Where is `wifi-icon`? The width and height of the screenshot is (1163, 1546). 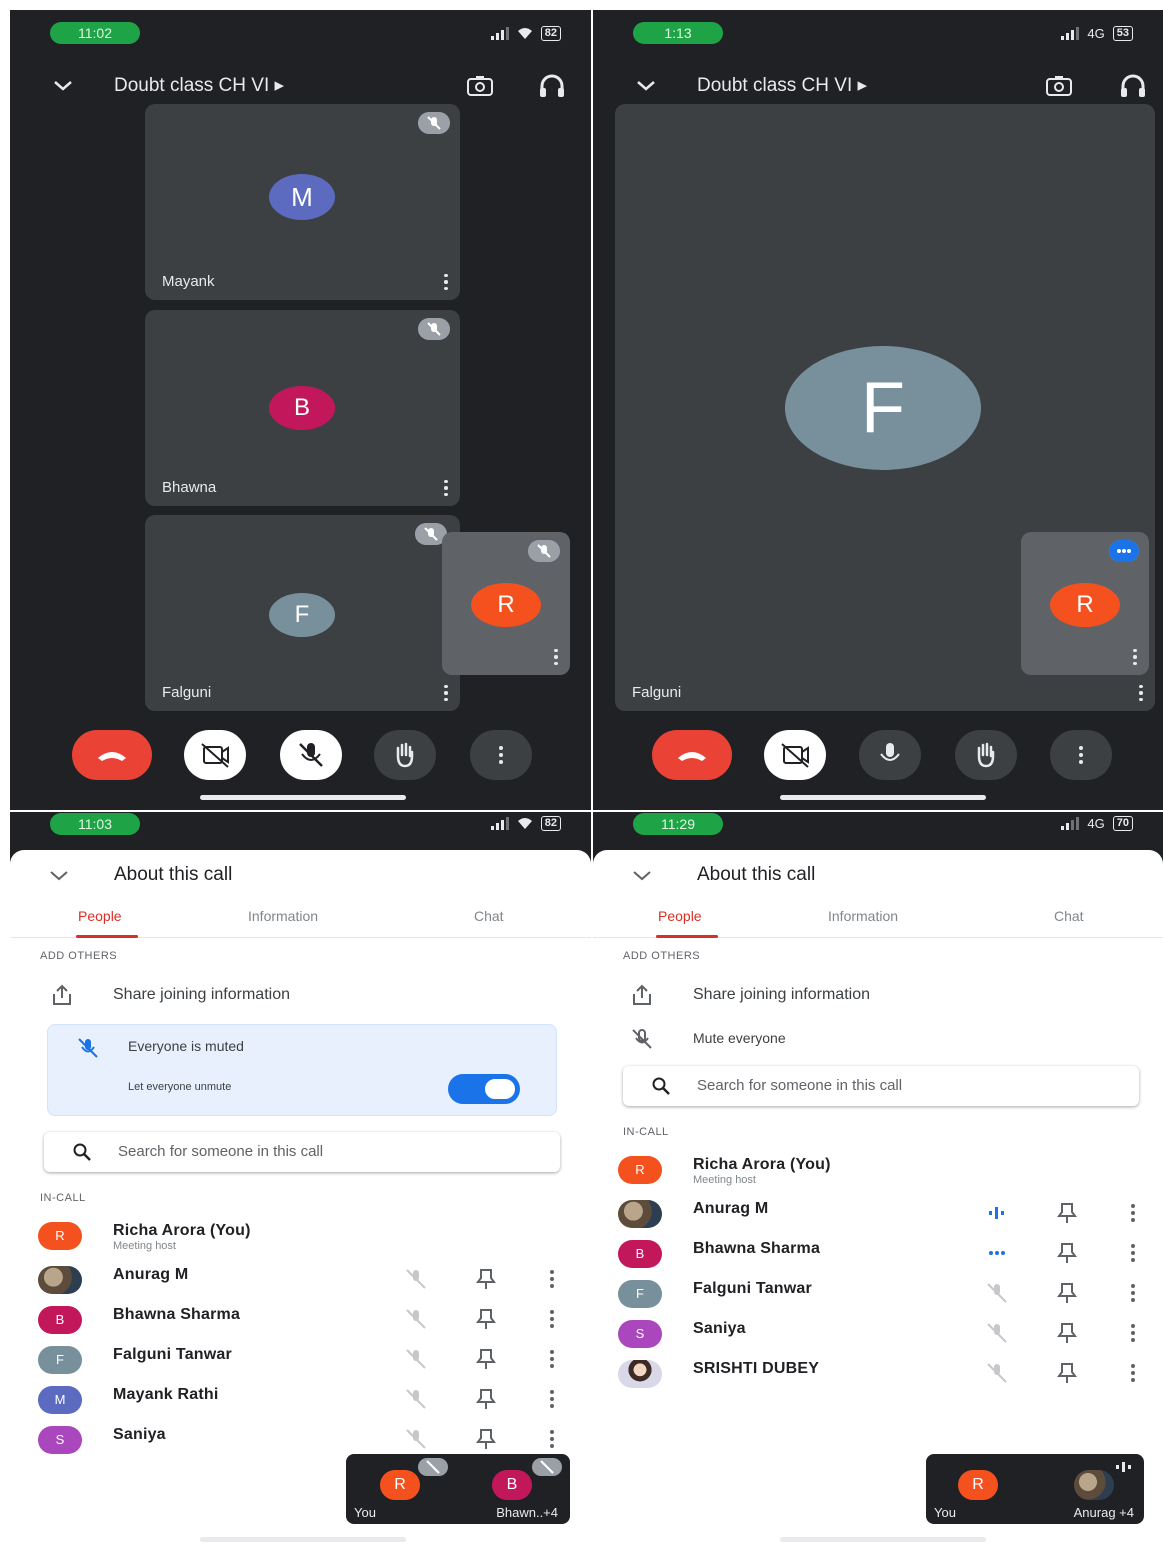 wifi-icon is located at coordinates (524, 823).